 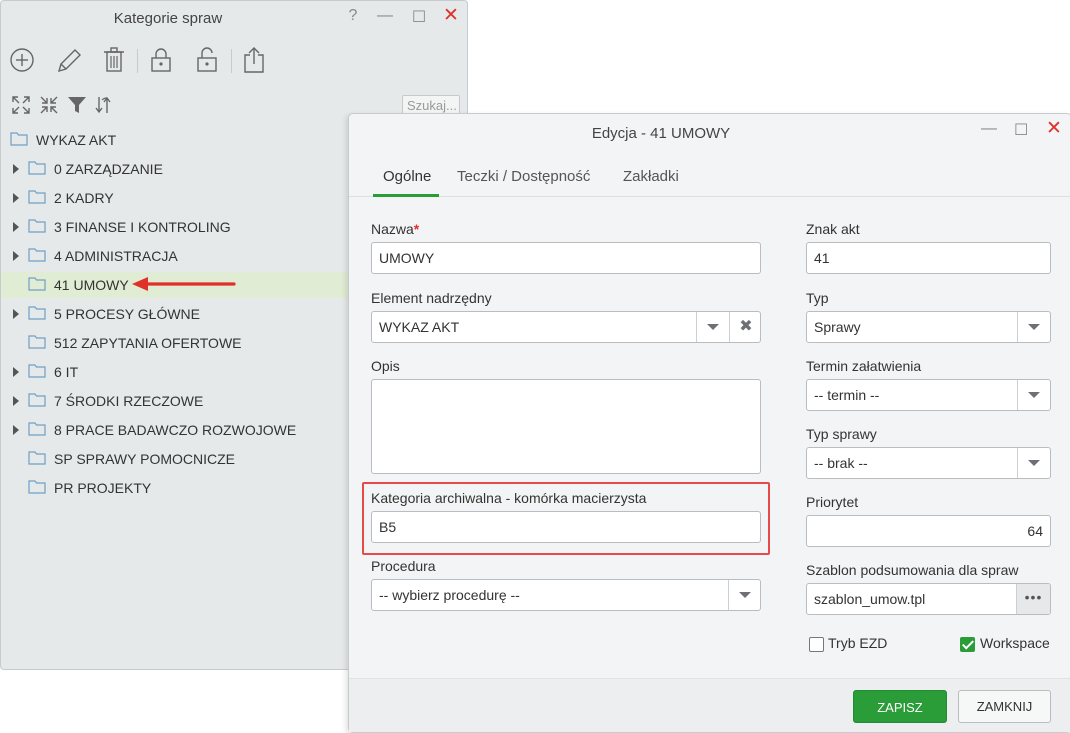 I want to click on annotation-highlight-box, so click(x=566, y=518).